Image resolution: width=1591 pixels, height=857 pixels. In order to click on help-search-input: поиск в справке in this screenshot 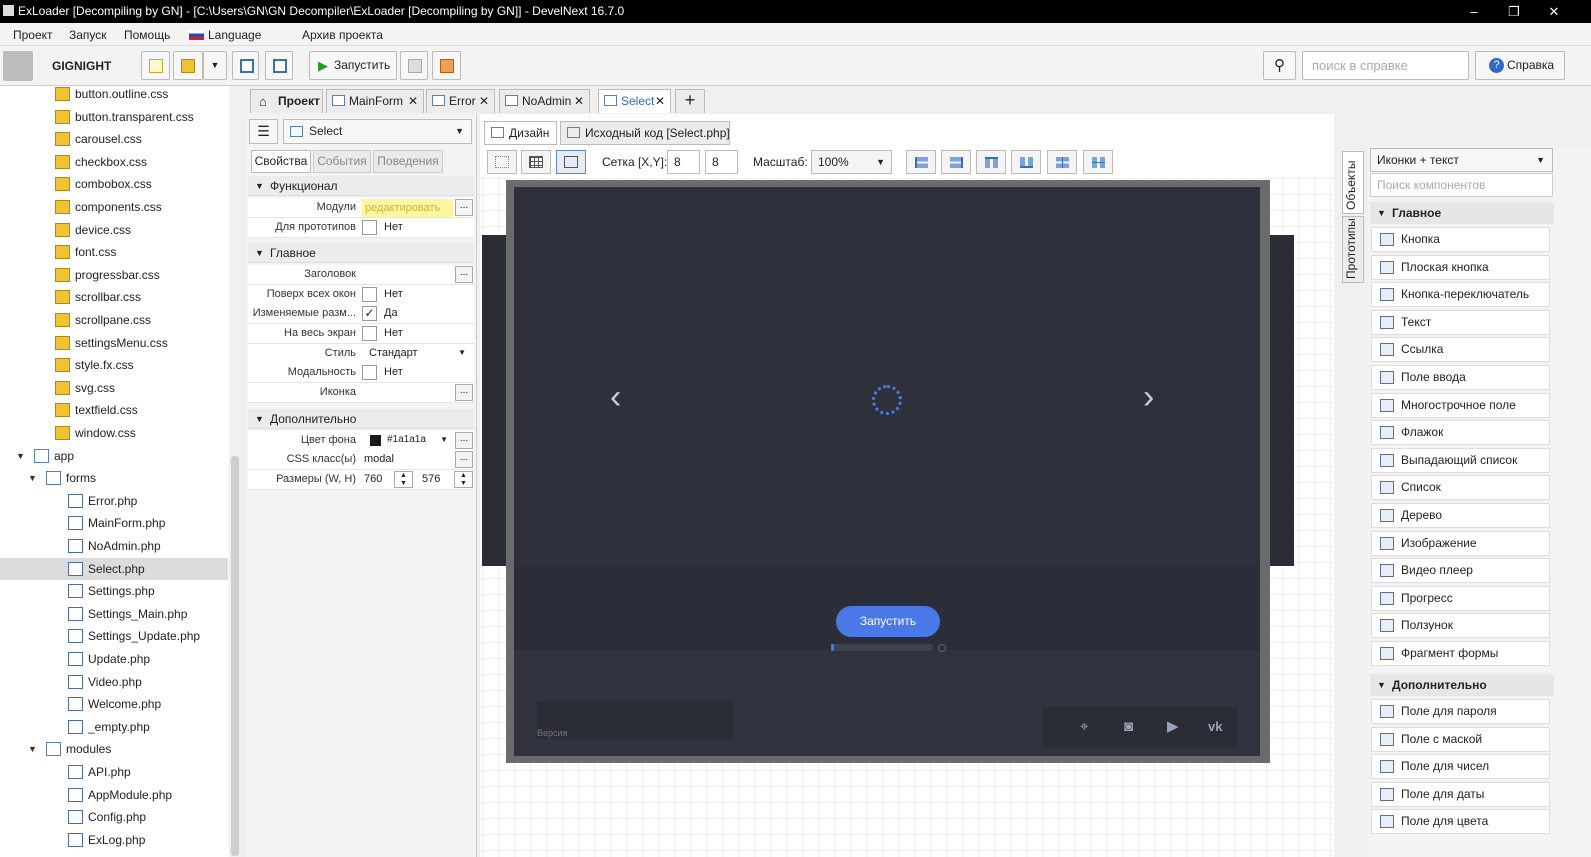, I will do `click(1385, 65)`.